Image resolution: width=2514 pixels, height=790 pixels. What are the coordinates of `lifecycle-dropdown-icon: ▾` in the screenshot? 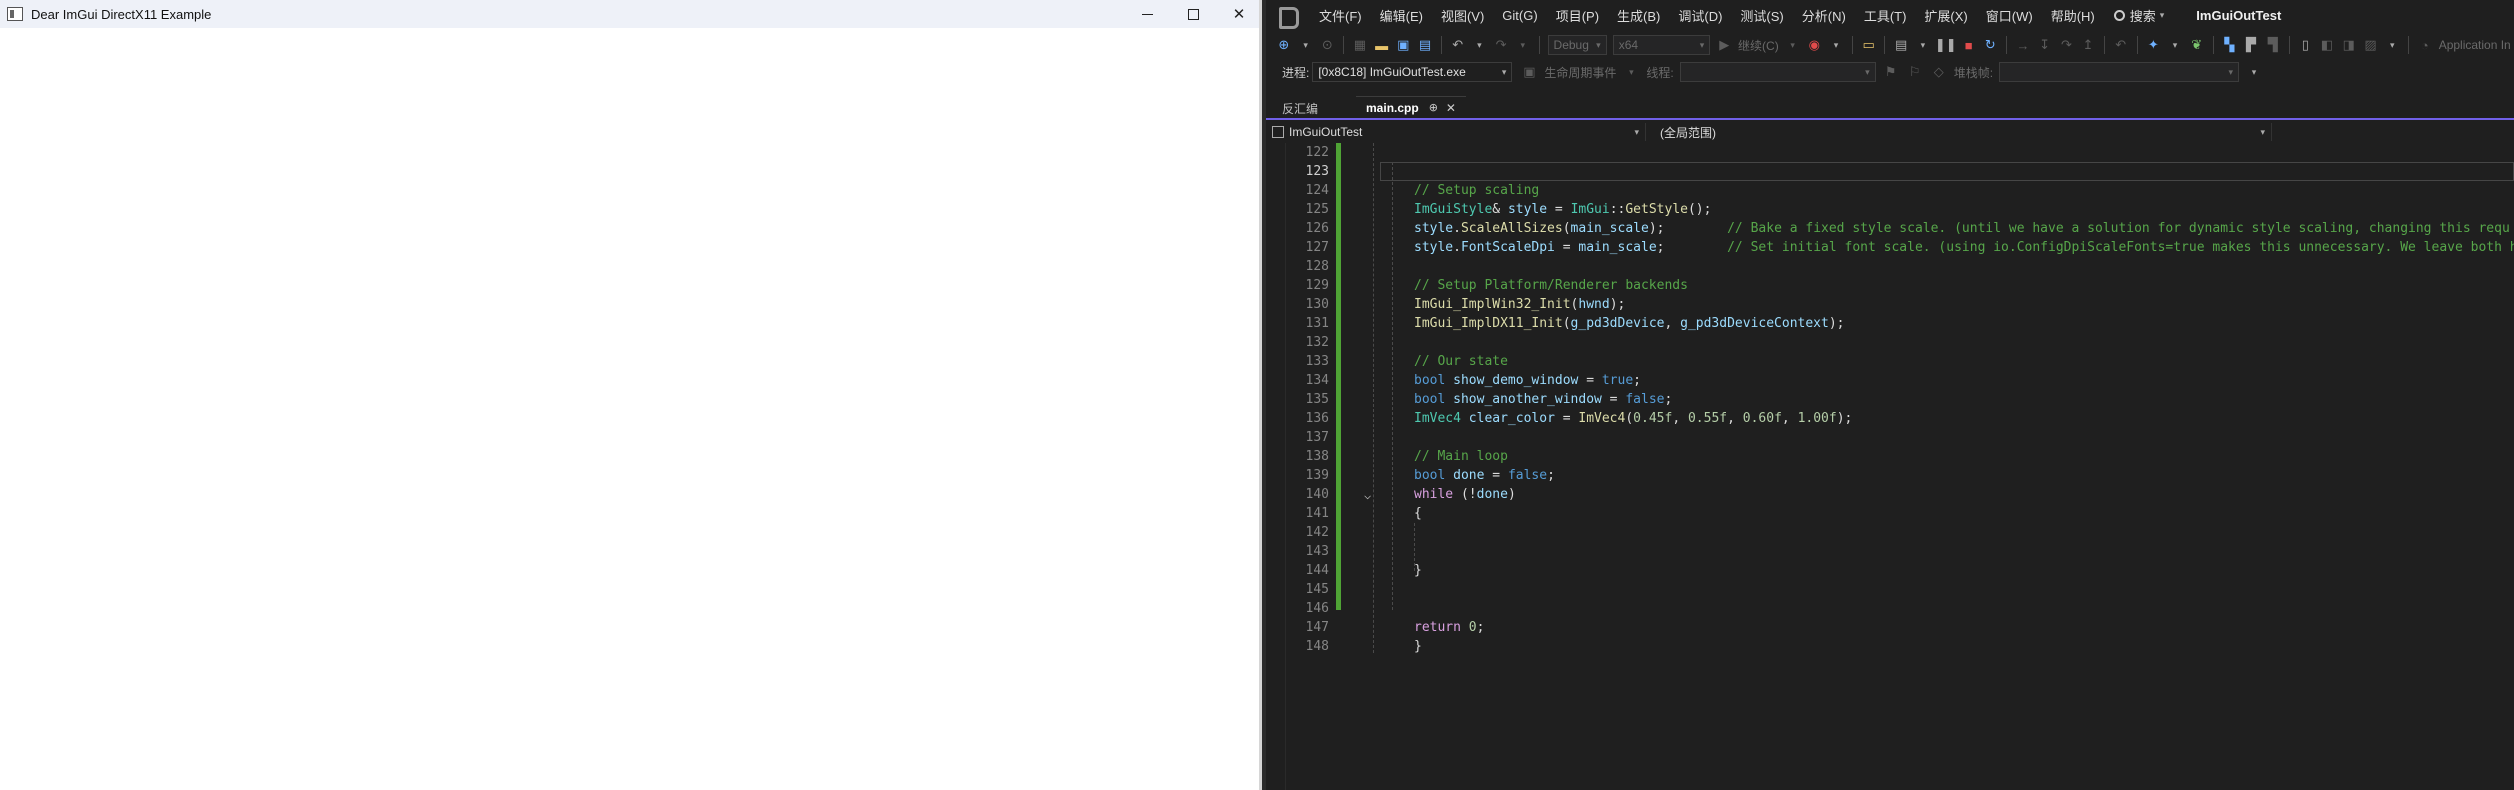 It's located at (1631, 72).